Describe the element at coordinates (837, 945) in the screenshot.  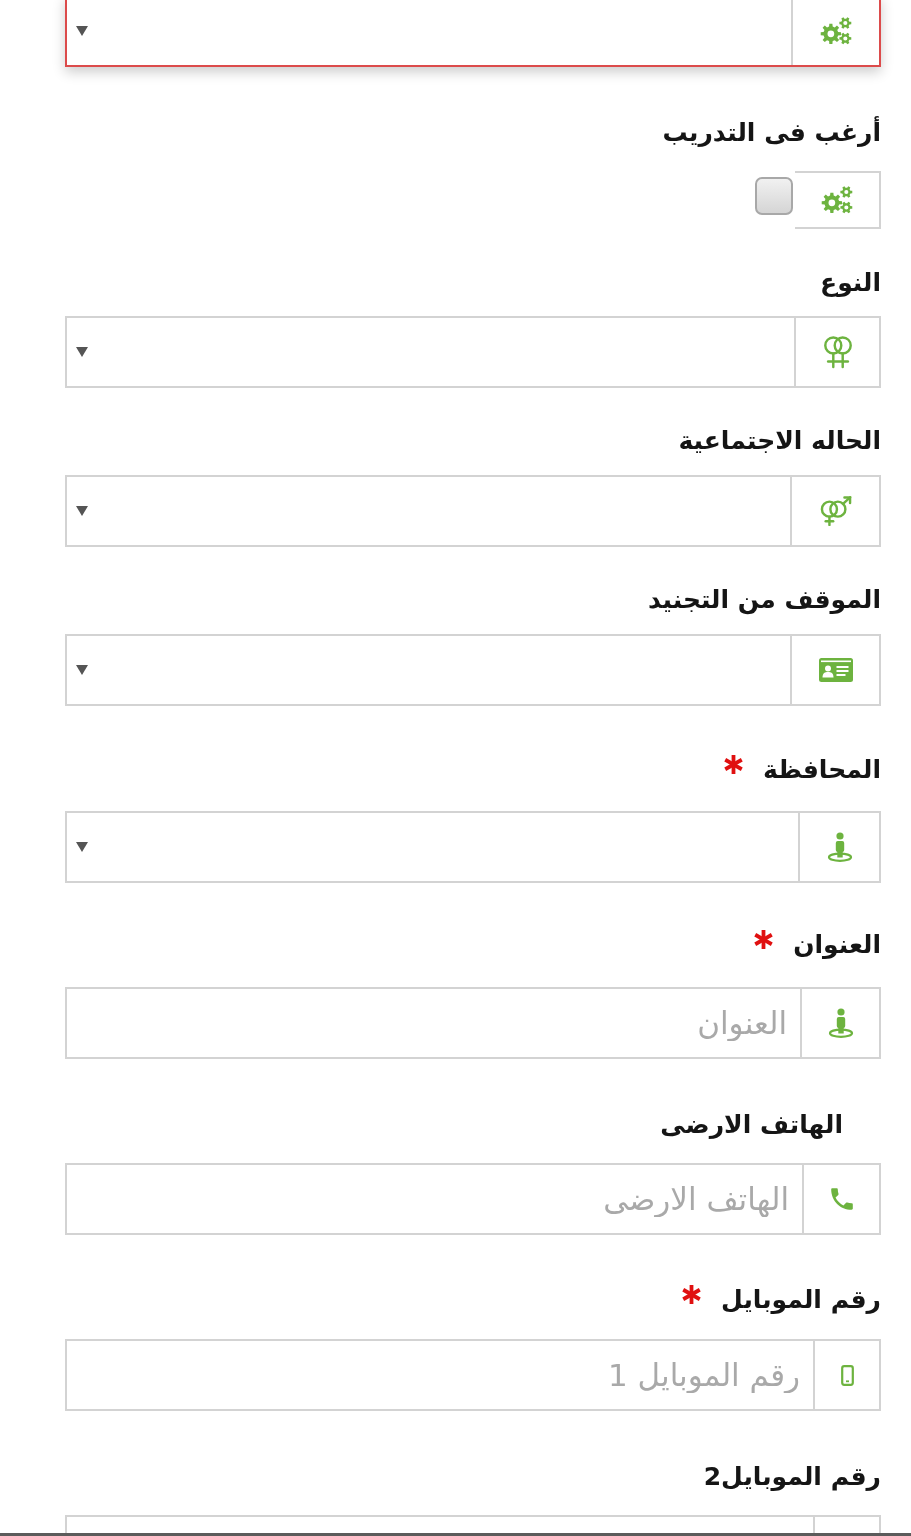
I see `field-label: العنوان` at that location.